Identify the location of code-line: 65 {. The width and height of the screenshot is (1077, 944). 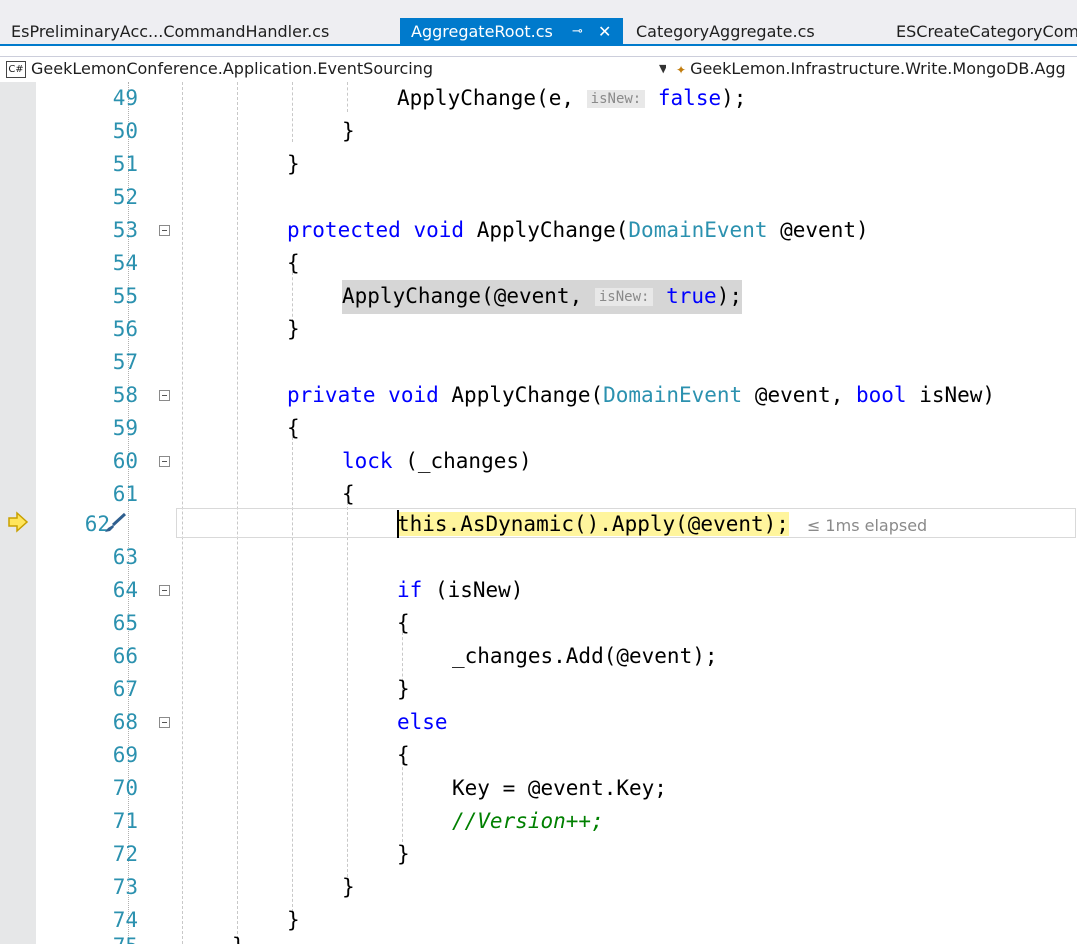
(556, 623).